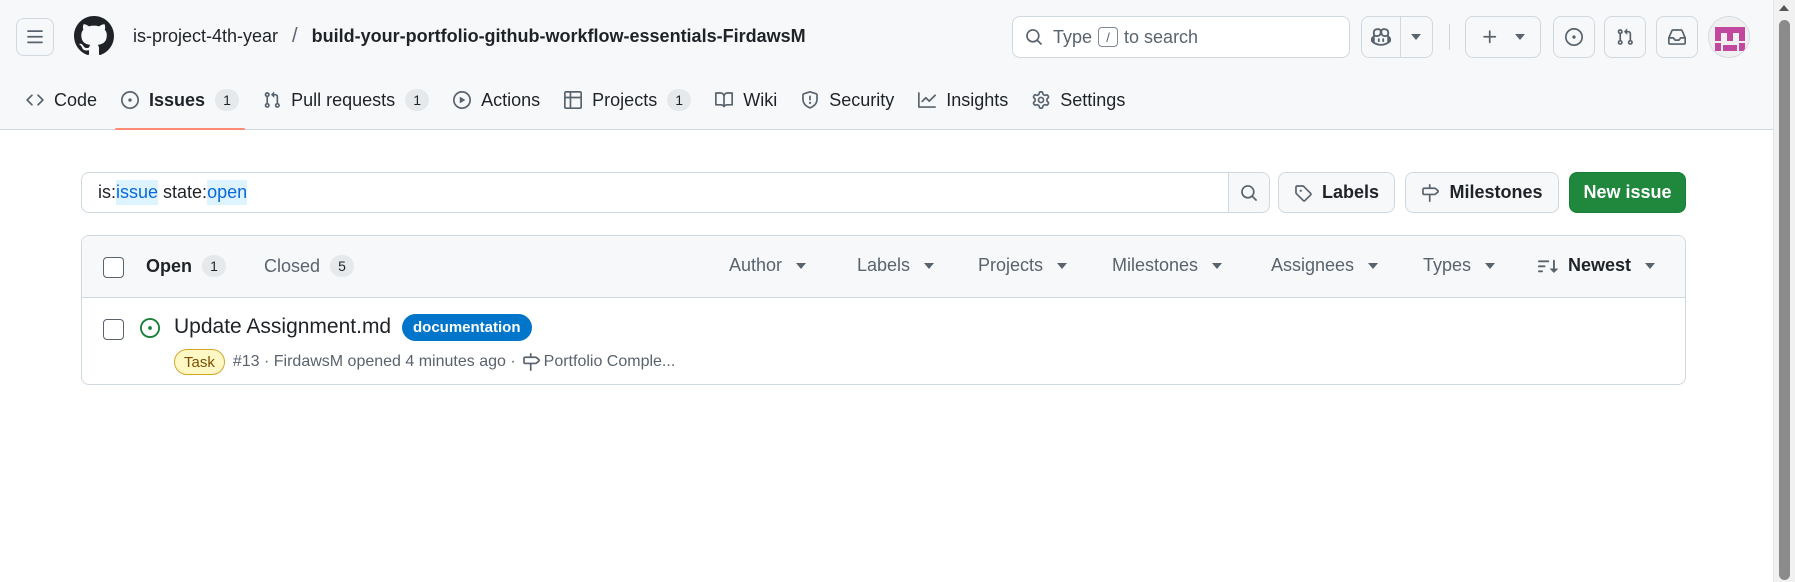 The width and height of the screenshot is (1795, 582). Describe the element at coordinates (1449, 37) in the screenshot. I see `header-divider` at that location.